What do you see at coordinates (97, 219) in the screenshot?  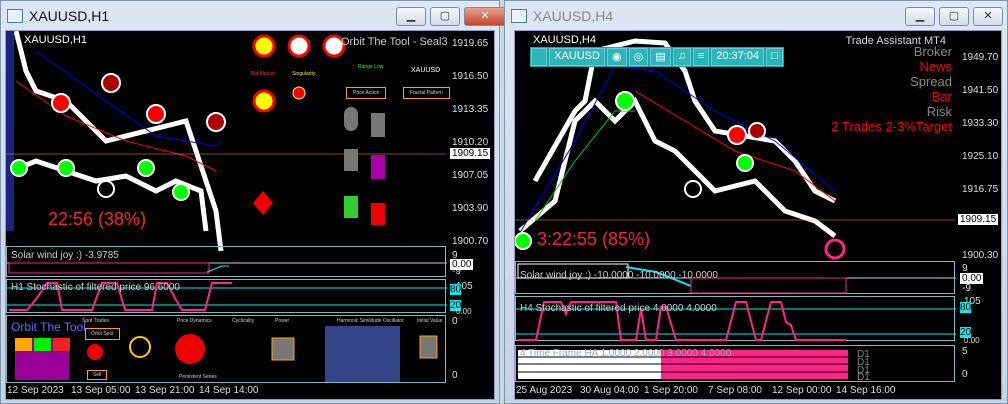 I see `bar-timer: 22:56 (38%)` at bounding box center [97, 219].